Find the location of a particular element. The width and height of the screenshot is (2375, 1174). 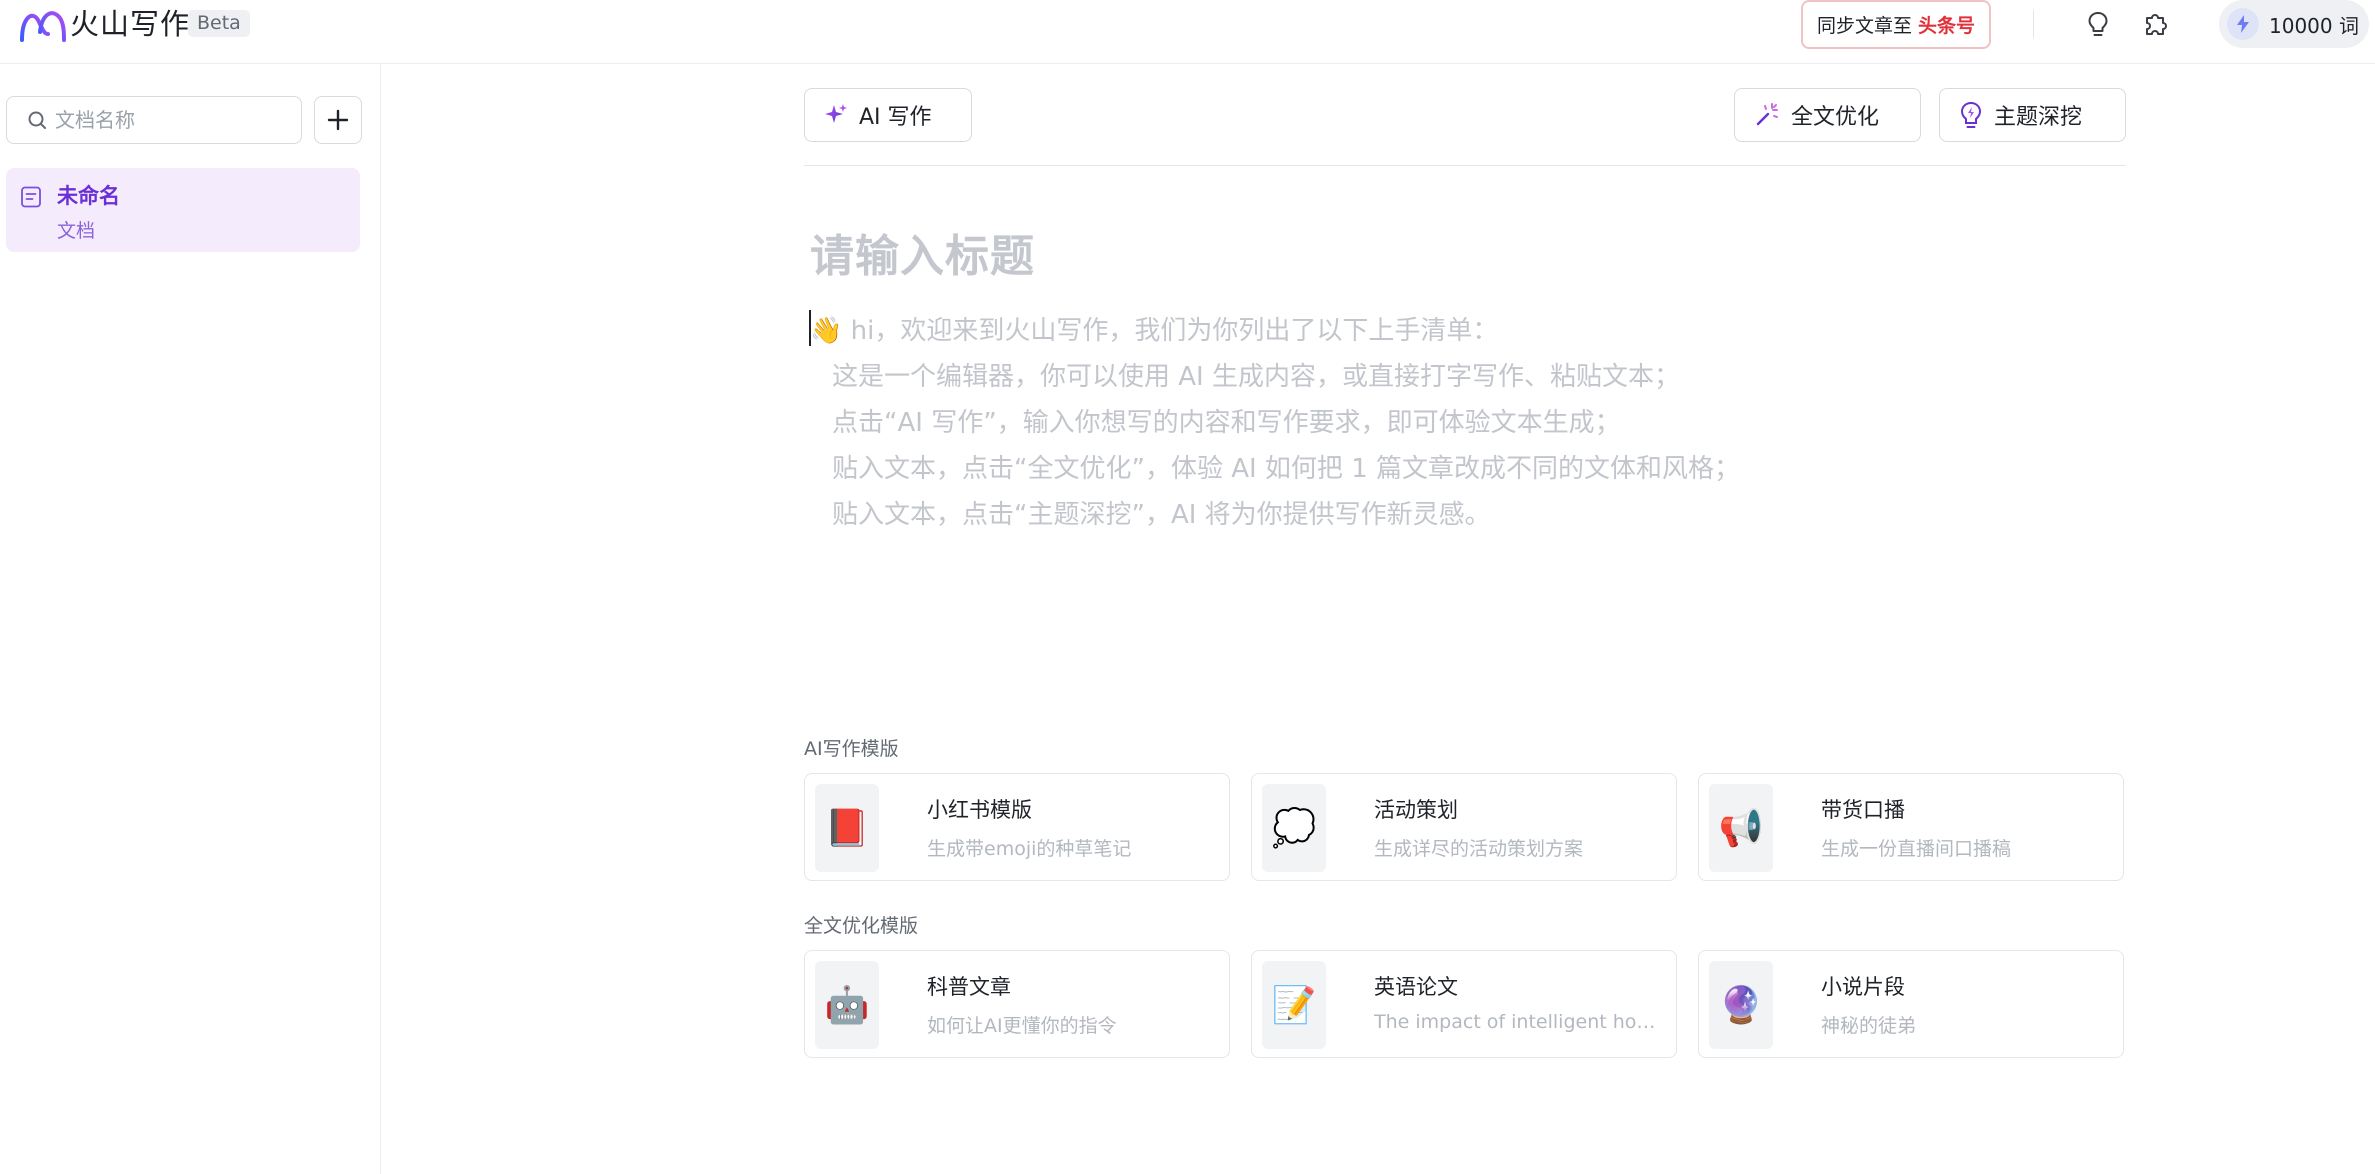

template-desc: 生成详尽的活动策划方案 is located at coordinates (1479, 849).